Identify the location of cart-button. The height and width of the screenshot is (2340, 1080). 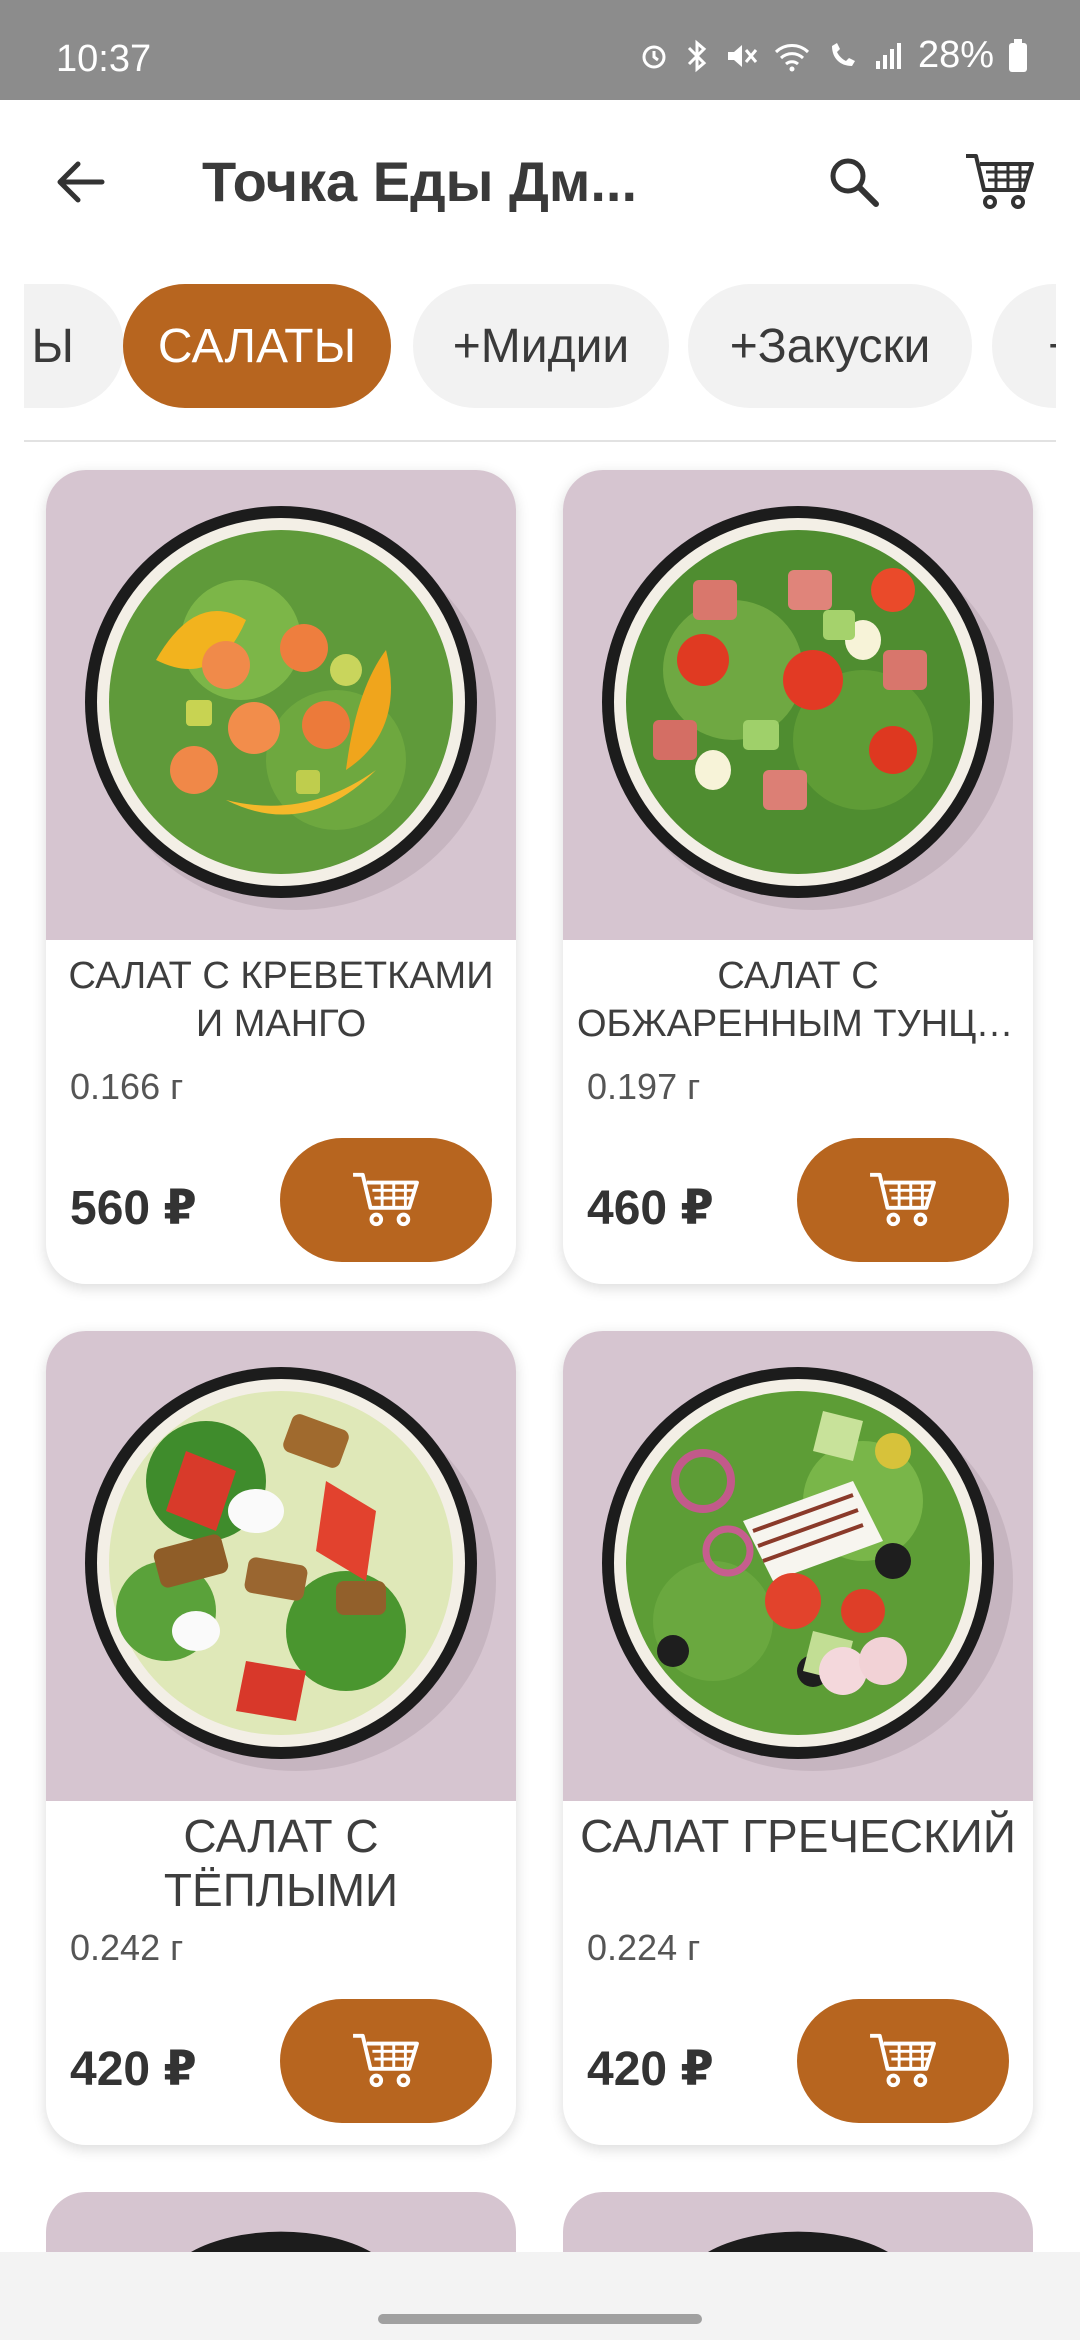
(1000, 182).